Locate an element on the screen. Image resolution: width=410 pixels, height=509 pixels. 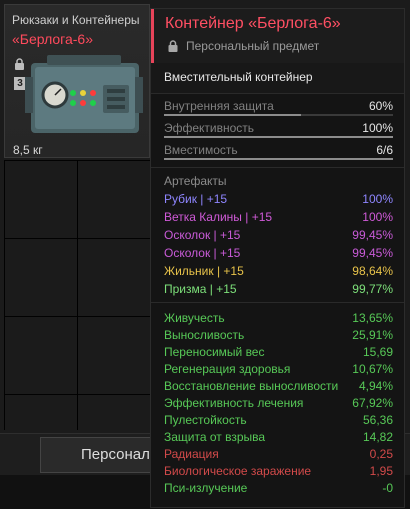
artifact-row: Рубик | +15 100% is located at coordinates (278, 201).